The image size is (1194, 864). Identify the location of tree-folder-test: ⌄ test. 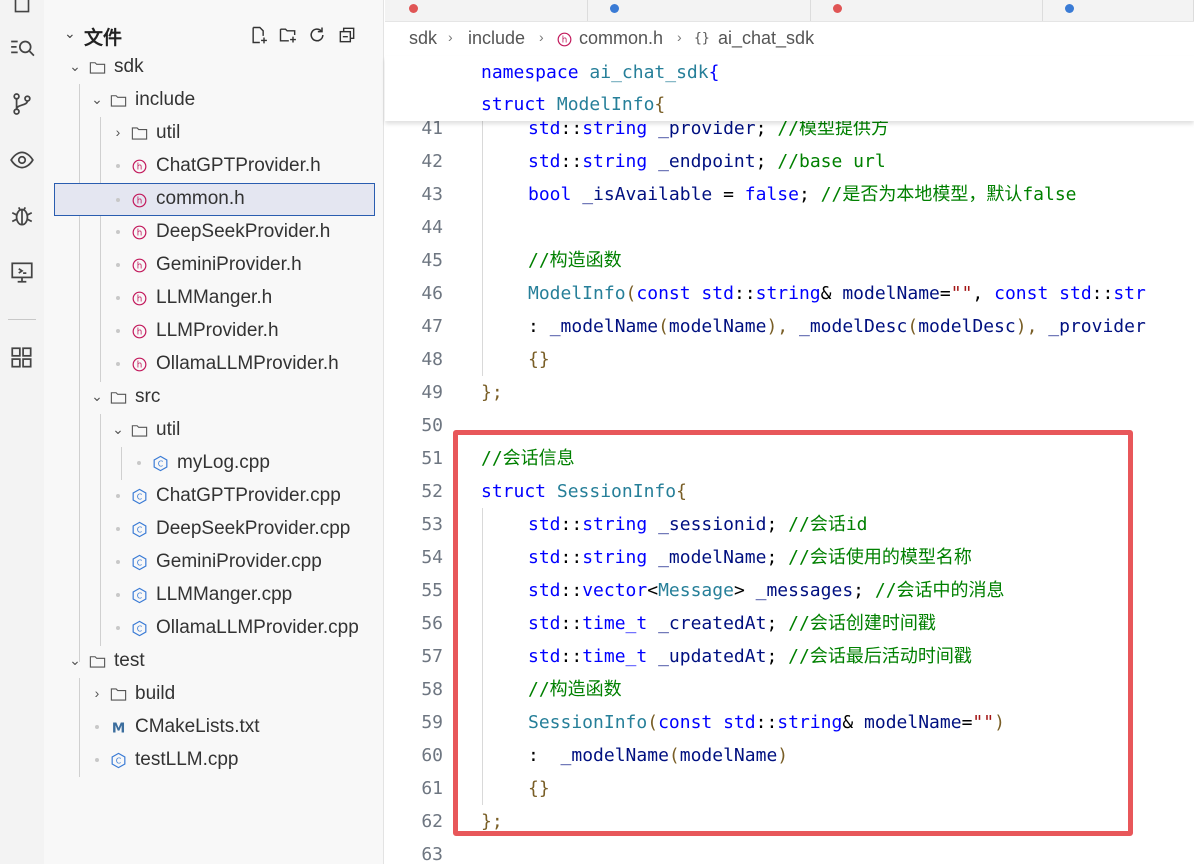
(214, 661).